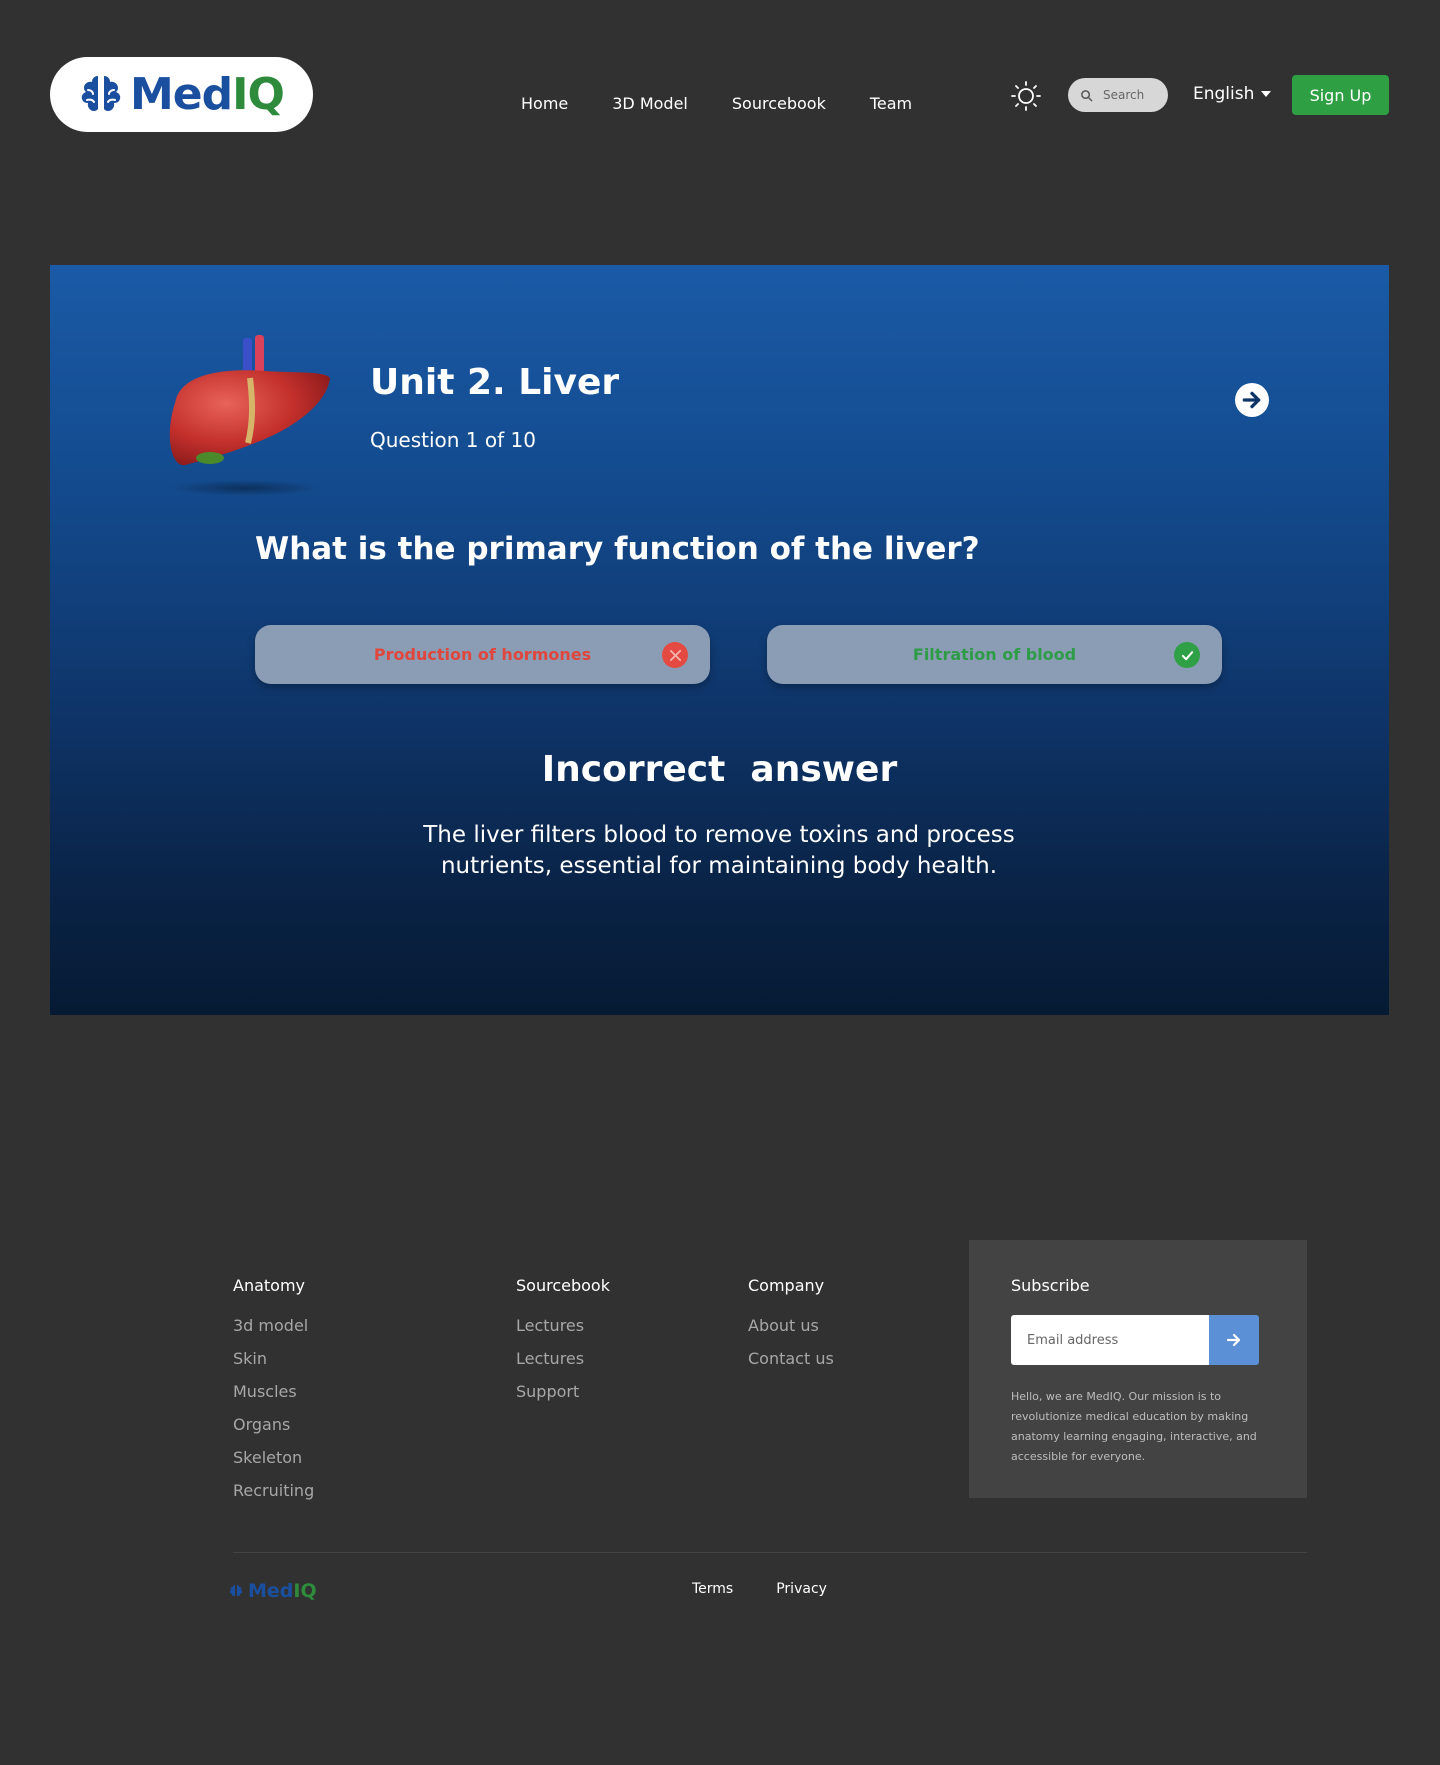 The width and height of the screenshot is (1440, 1765). Describe the element at coordinates (1340, 95) in the screenshot. I see `sign-up-button: Sign Up` at that location.